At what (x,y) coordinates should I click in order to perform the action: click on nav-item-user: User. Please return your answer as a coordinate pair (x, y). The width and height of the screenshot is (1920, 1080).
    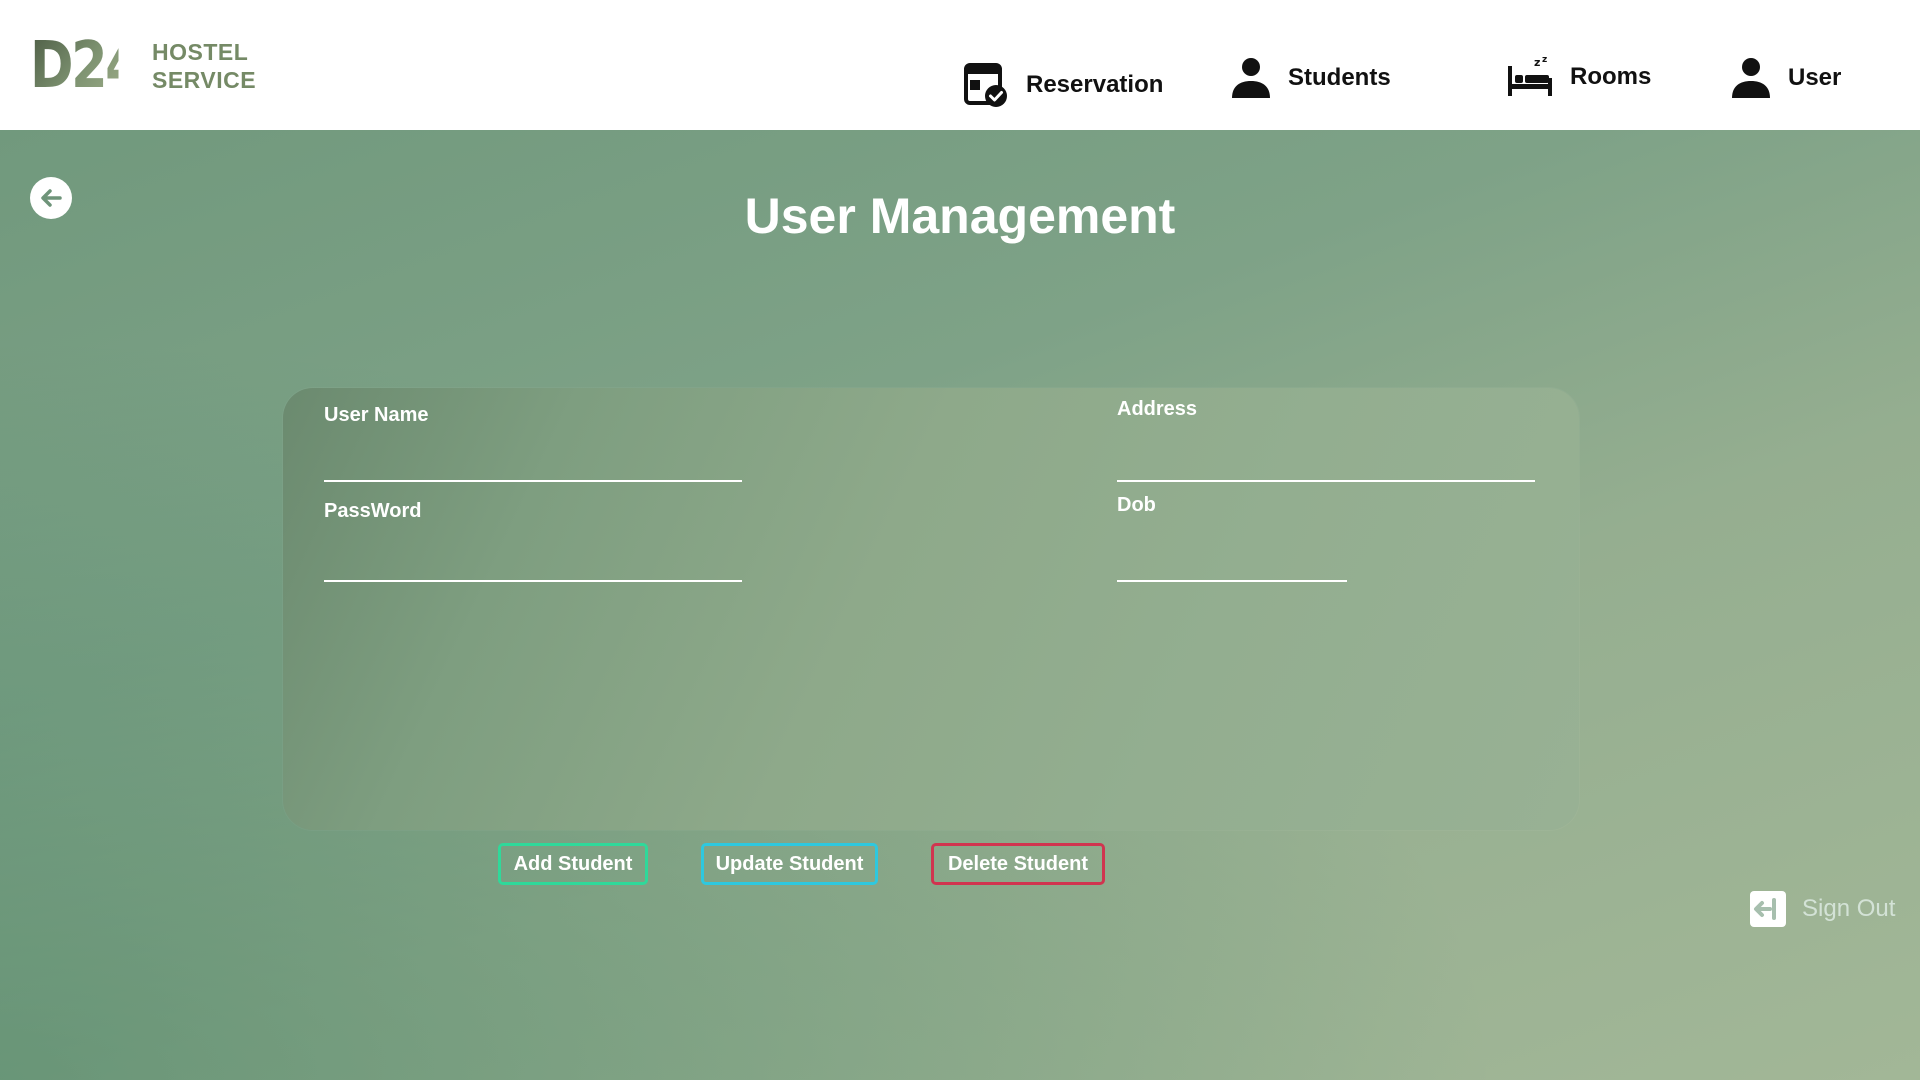
    Looking at the image, I should click on (1785, 78).